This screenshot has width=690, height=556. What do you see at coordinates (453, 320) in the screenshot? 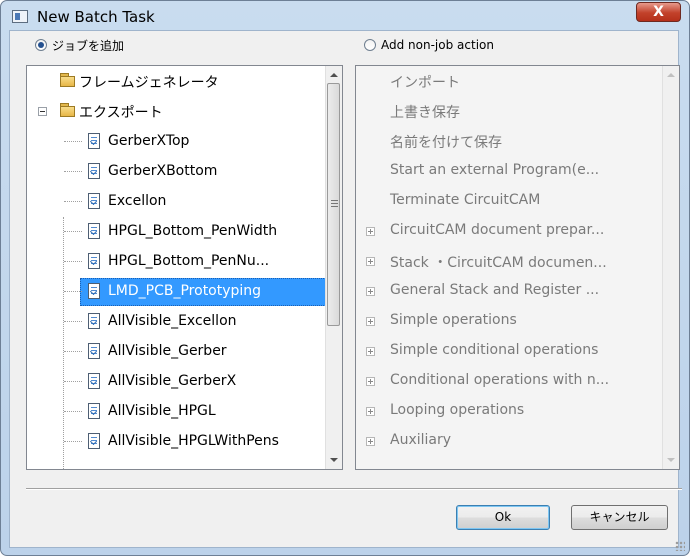
I see `action-item-label: Simple operations` at bounding box center [453, 320].